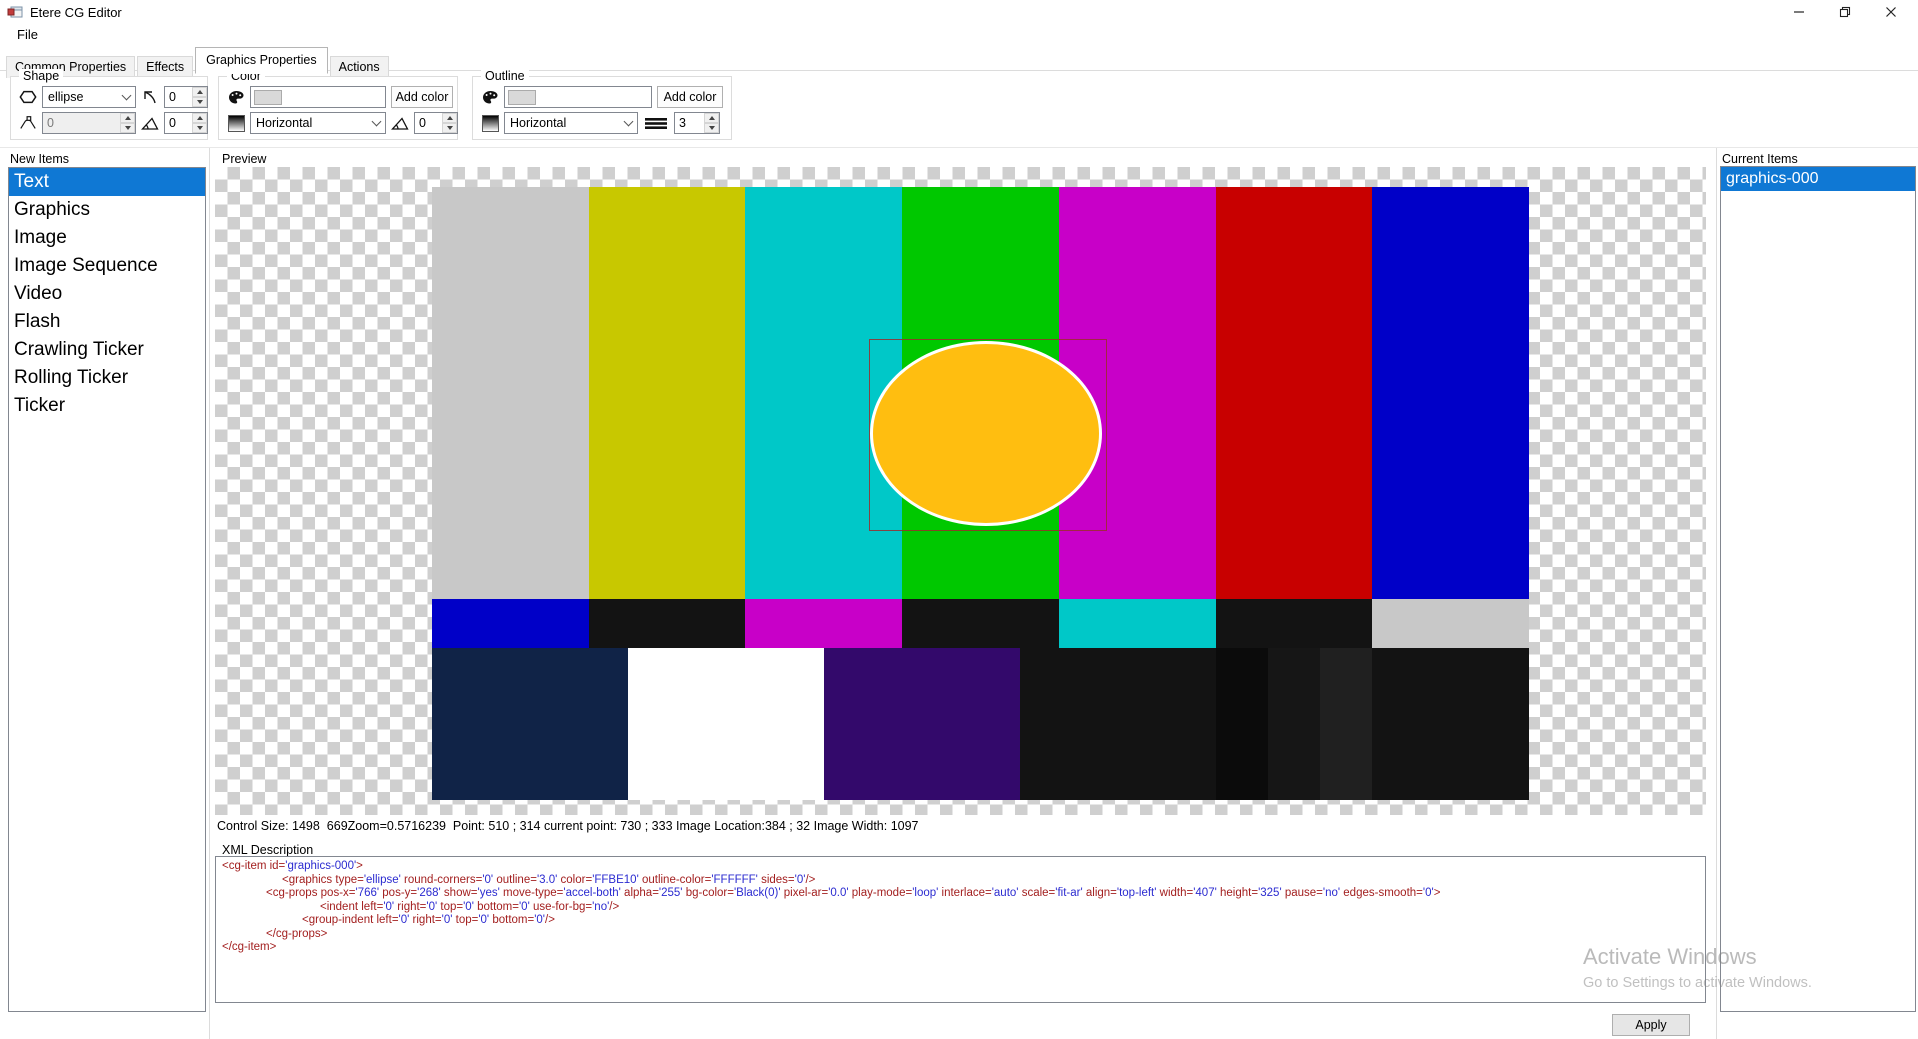 The height and width of the screenshot is (1039, 1918). What do you see at coordinates (172, 123) in the screenshot?
I see `shape-angle-value: 0` at bounding box center [172, 123].